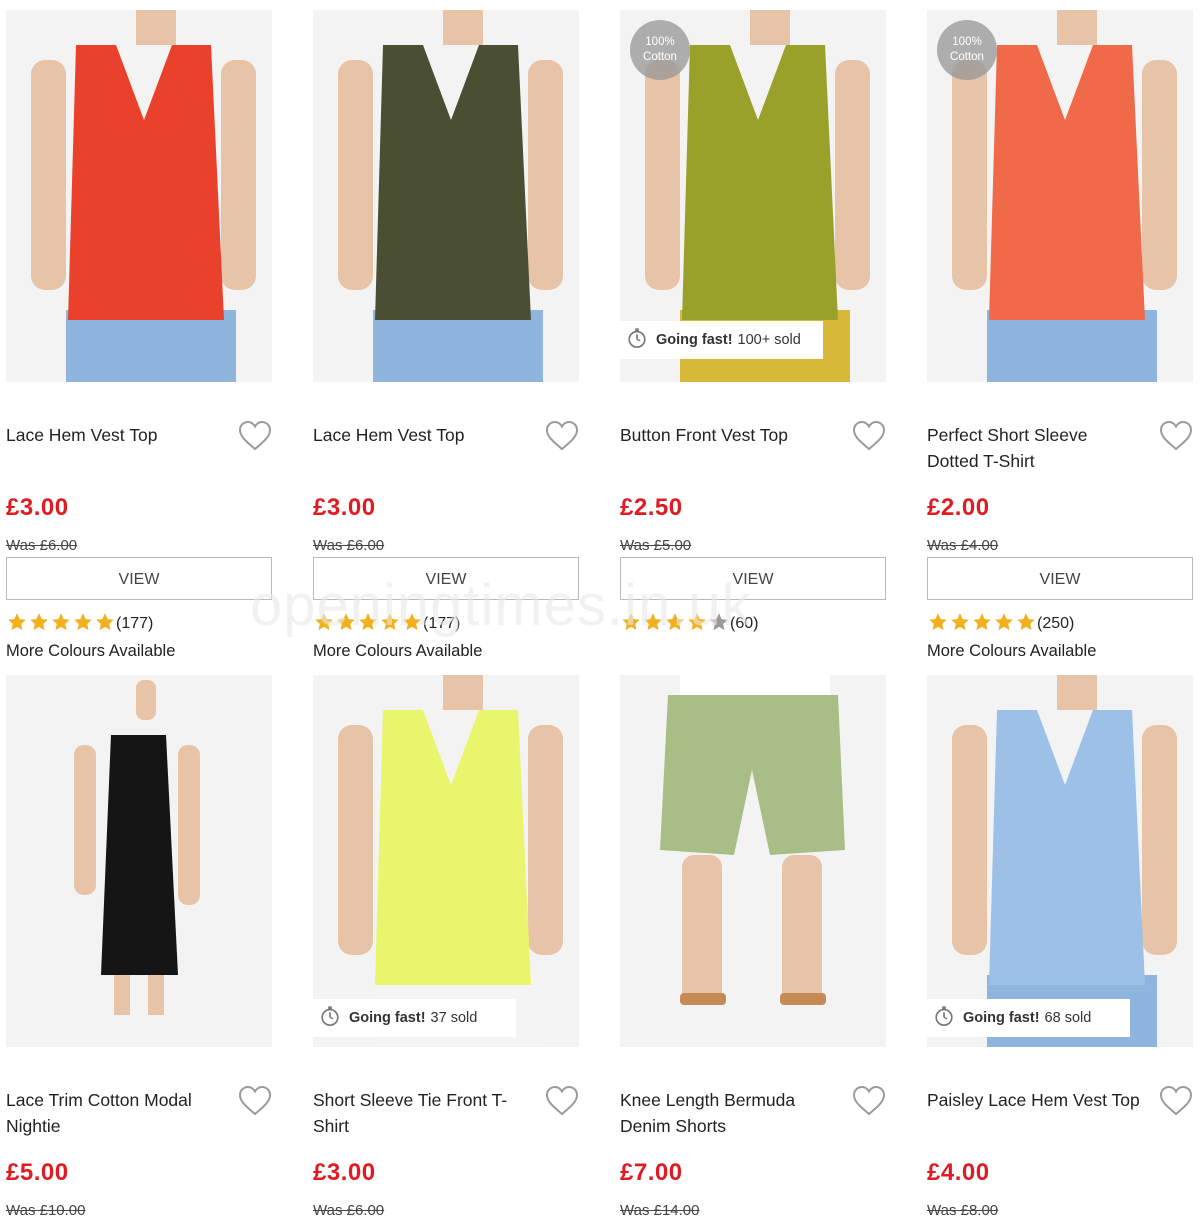 The height and width of the screenshot is (1219, 1200). What do you see at coordinates (1056, 623) in the screenshot?
I see `review-count: (250)` at bounding box center [1056, 623].